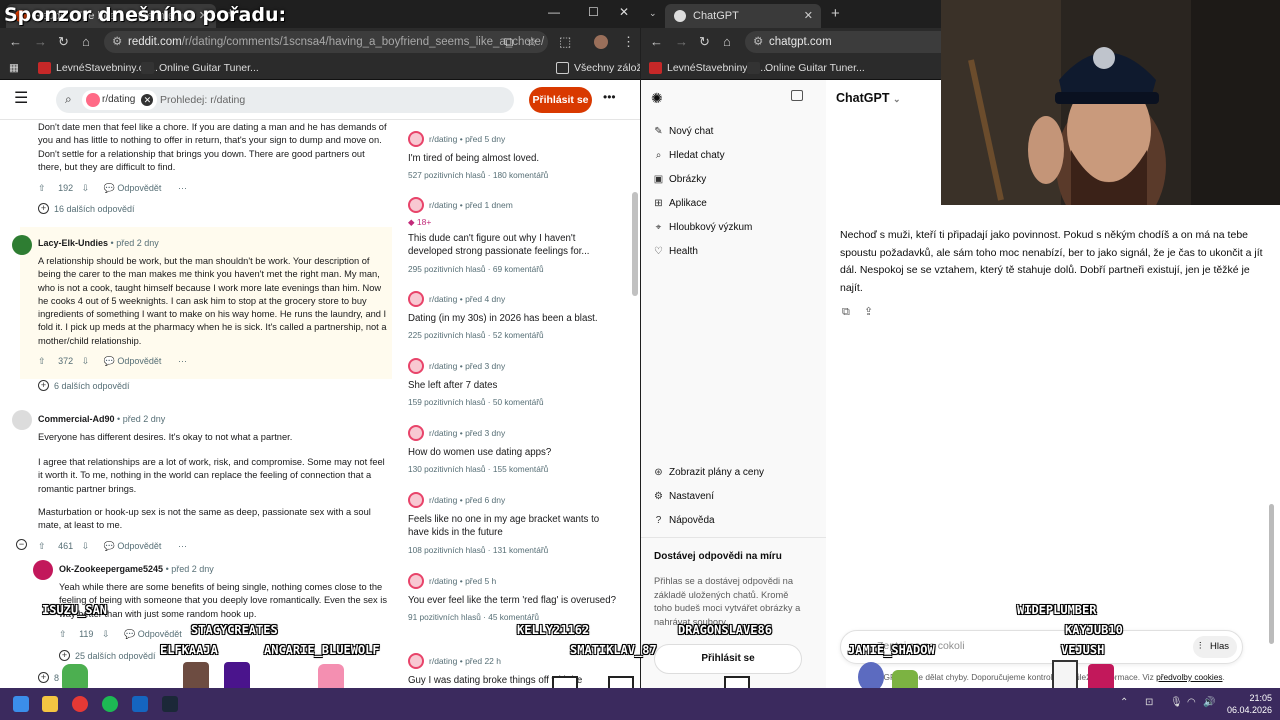  Describe the element at coordinates (624, 12) in the screenshot. I see `close-window-icon: ✕` at that location.